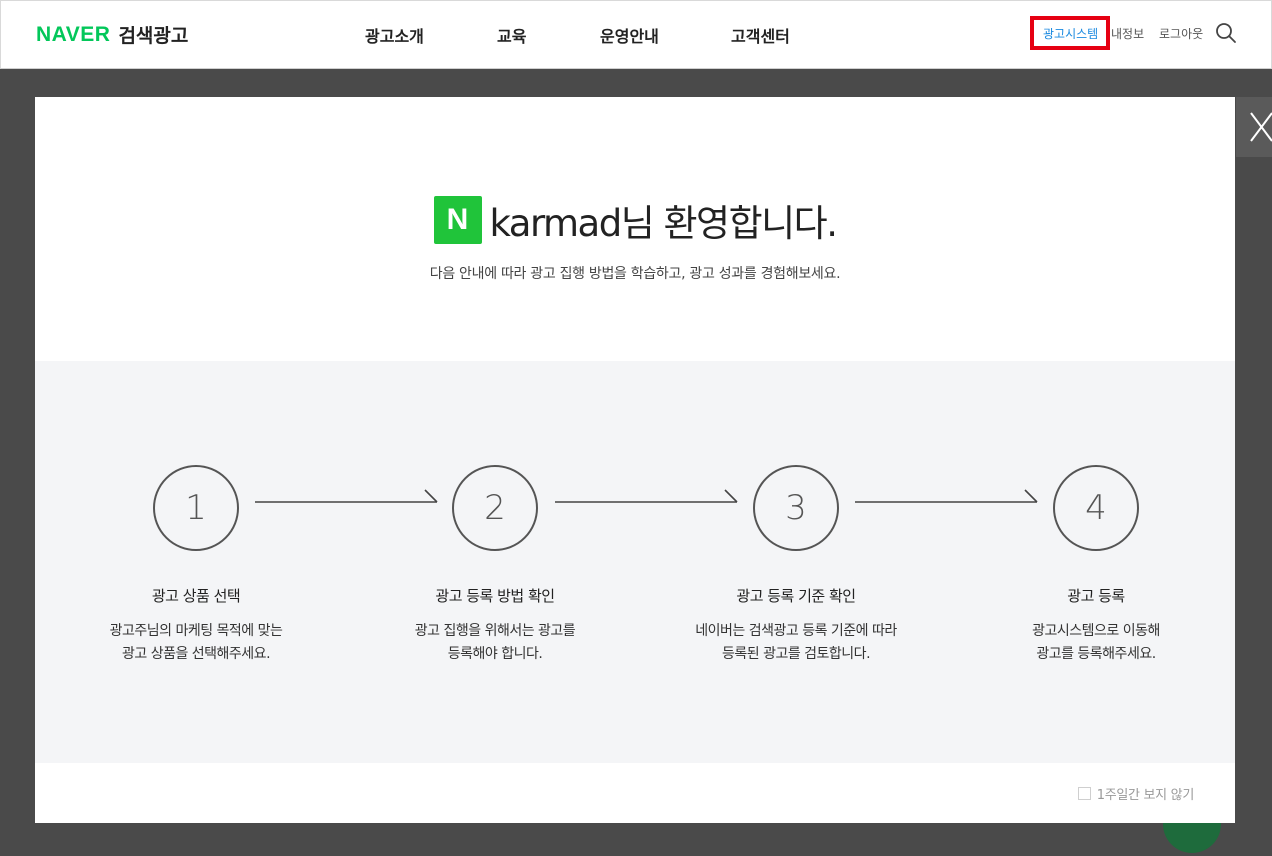 The height and width of the screenshot is (856, 1272). Describe the element at coordinates (663, 223) in the screenshot. I see `welcome-text: karmad님 환영합니다.` at that location.